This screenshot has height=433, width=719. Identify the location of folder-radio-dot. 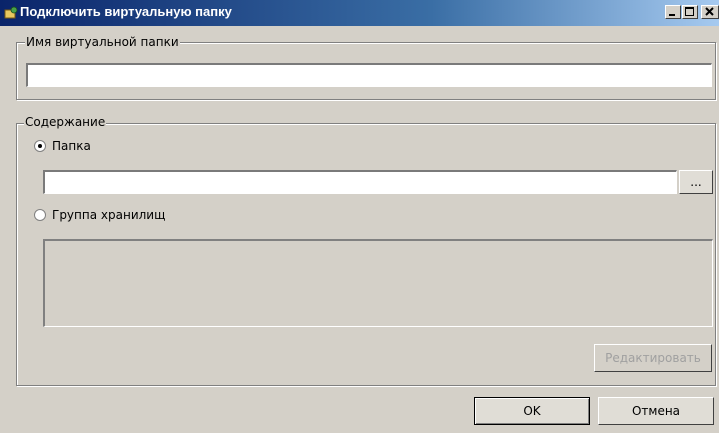
(40, 146).